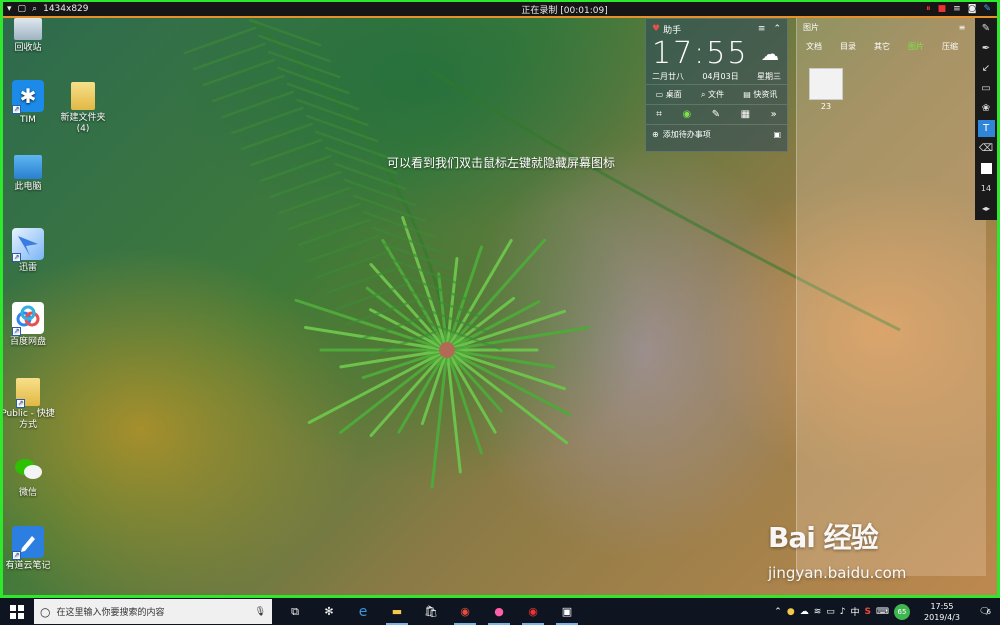 Image resolution: width=1000 pixels, height=625 pixels. What do you see at coordinates (986, 28) in the screenshot?
I see `pencil-tool-icon: ✎` at bounding box center [986, 28].